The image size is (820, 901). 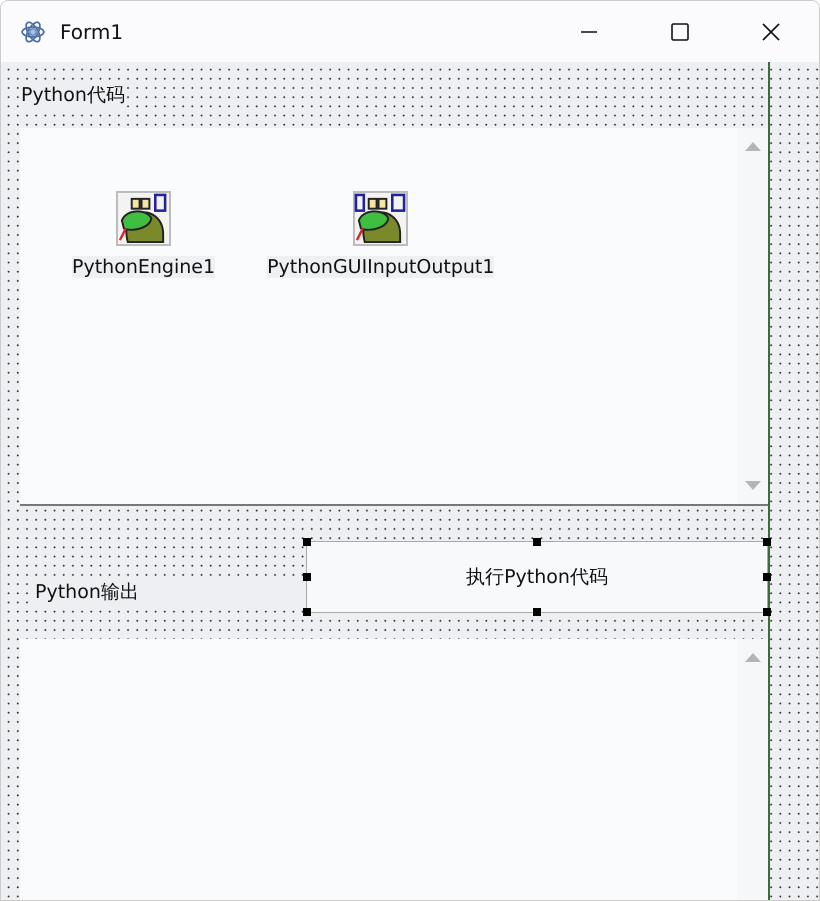 I want to click on window-title: Form1, so click(x=92, y=32).